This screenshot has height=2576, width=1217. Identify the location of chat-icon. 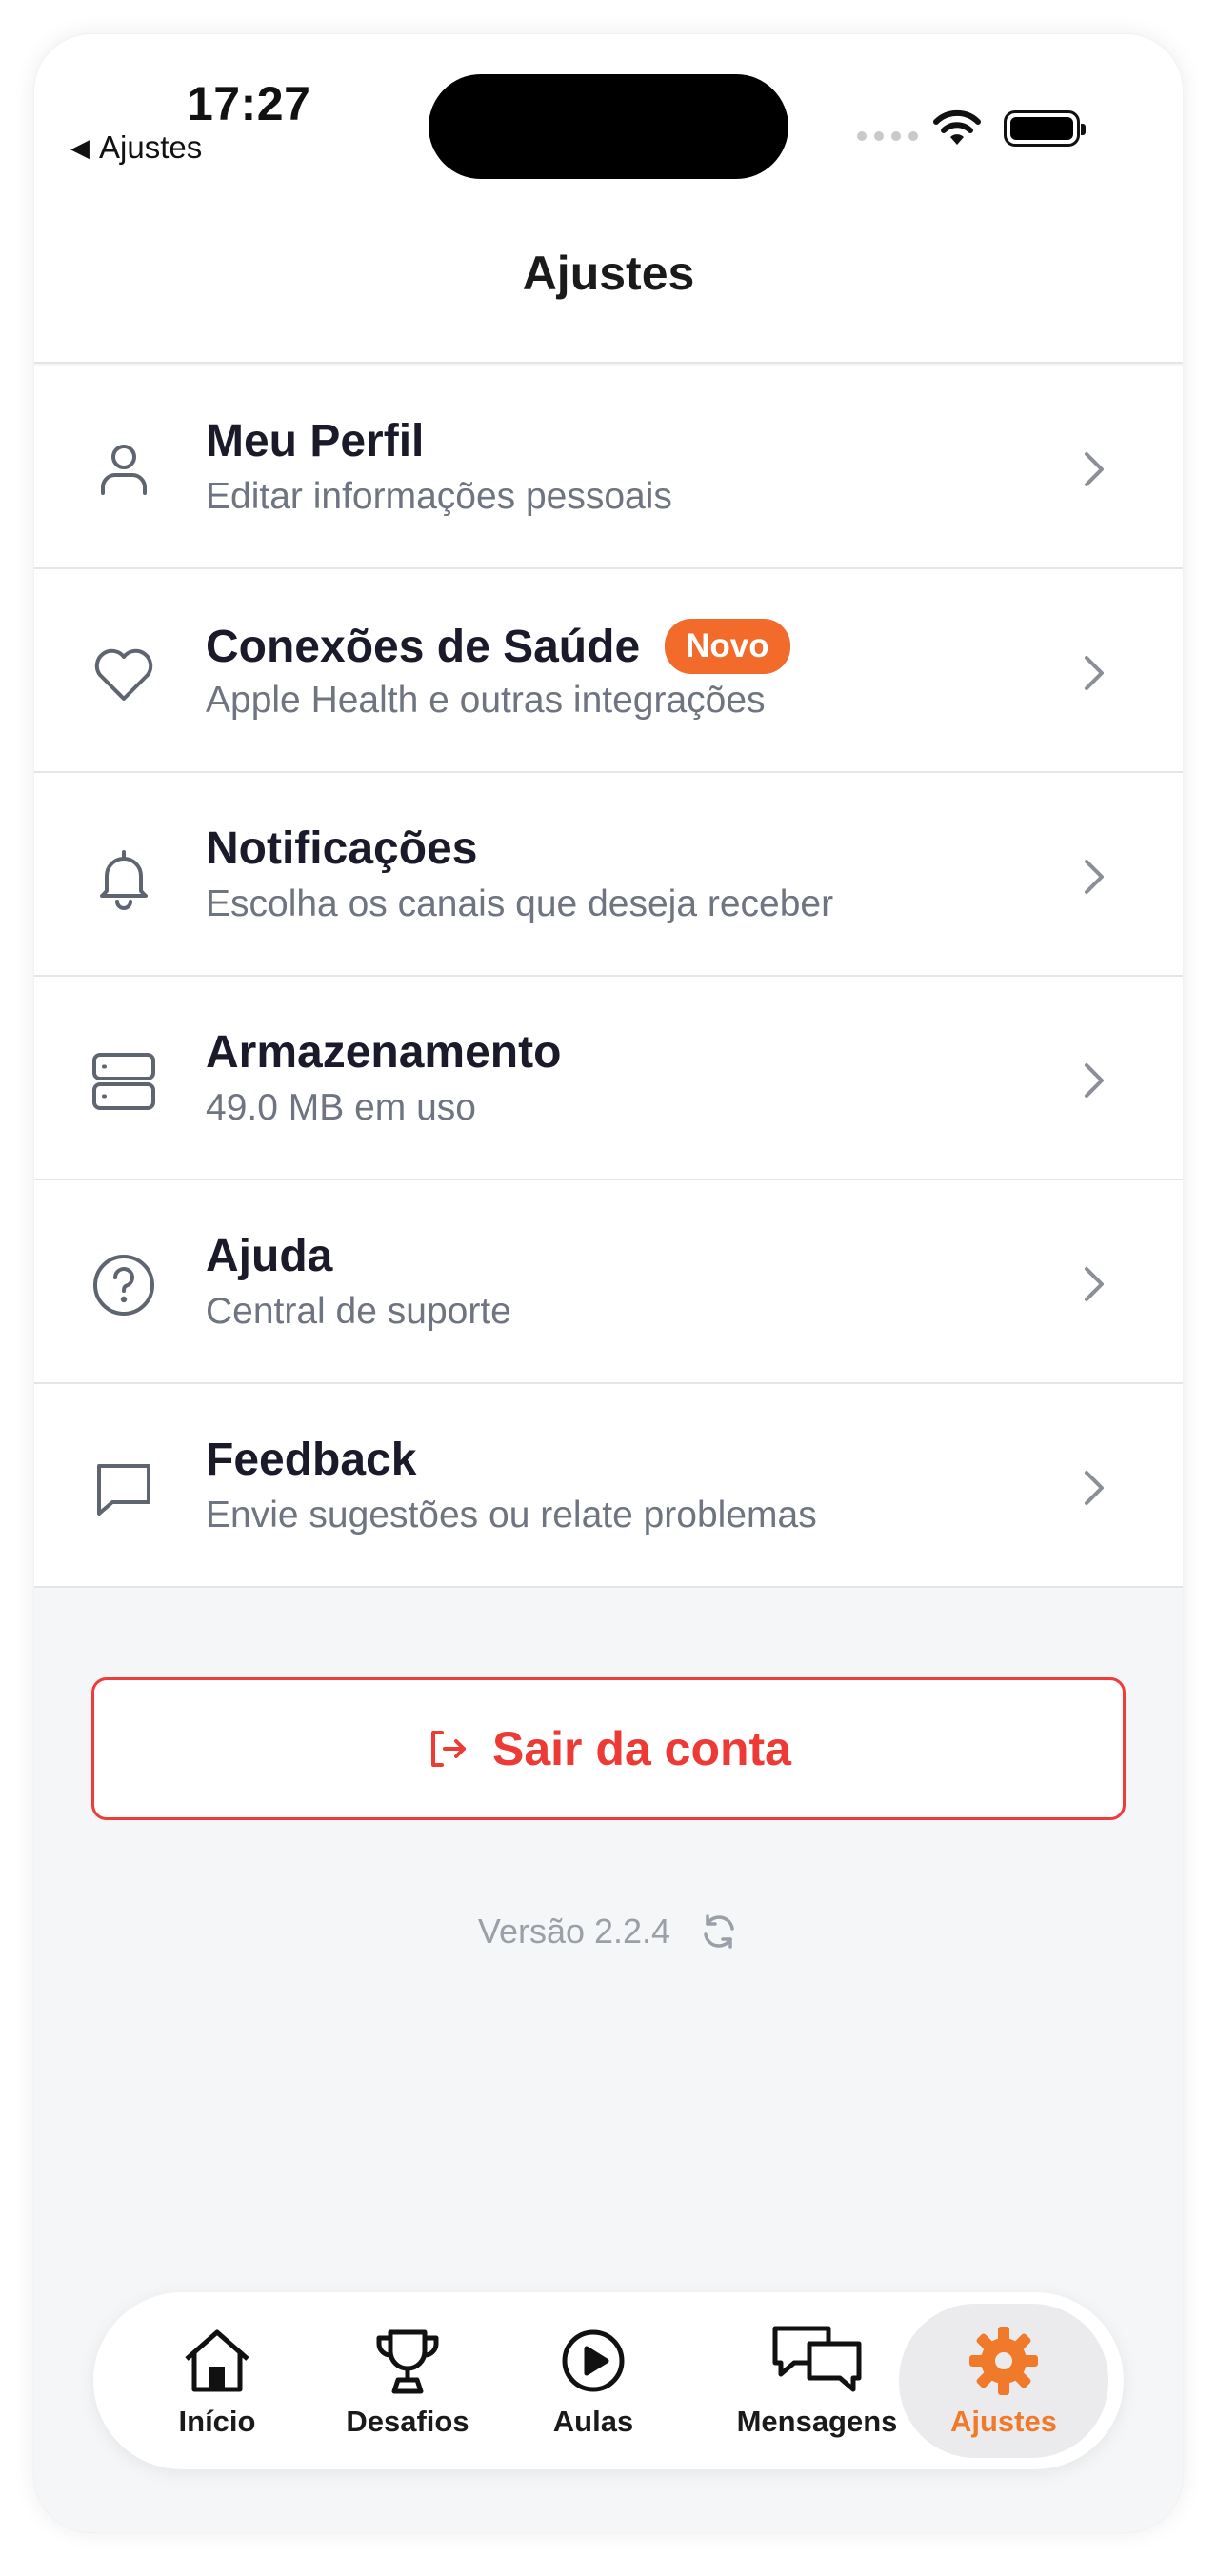
(817, 2359).